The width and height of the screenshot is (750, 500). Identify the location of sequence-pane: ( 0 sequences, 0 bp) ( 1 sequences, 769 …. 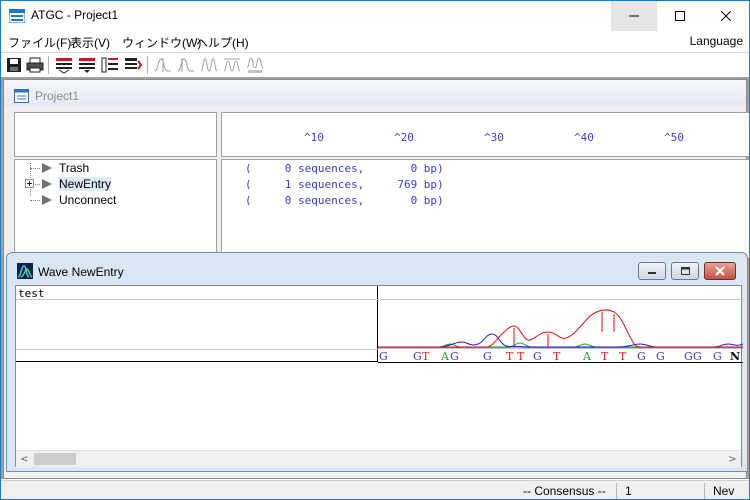
(485, 209).